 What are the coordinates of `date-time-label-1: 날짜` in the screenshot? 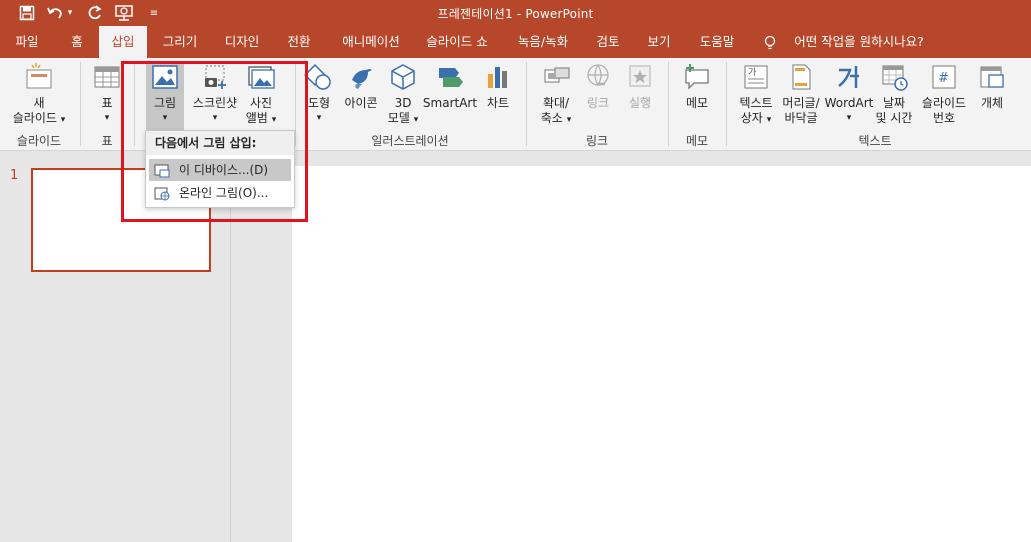 It's located at (894, 103).